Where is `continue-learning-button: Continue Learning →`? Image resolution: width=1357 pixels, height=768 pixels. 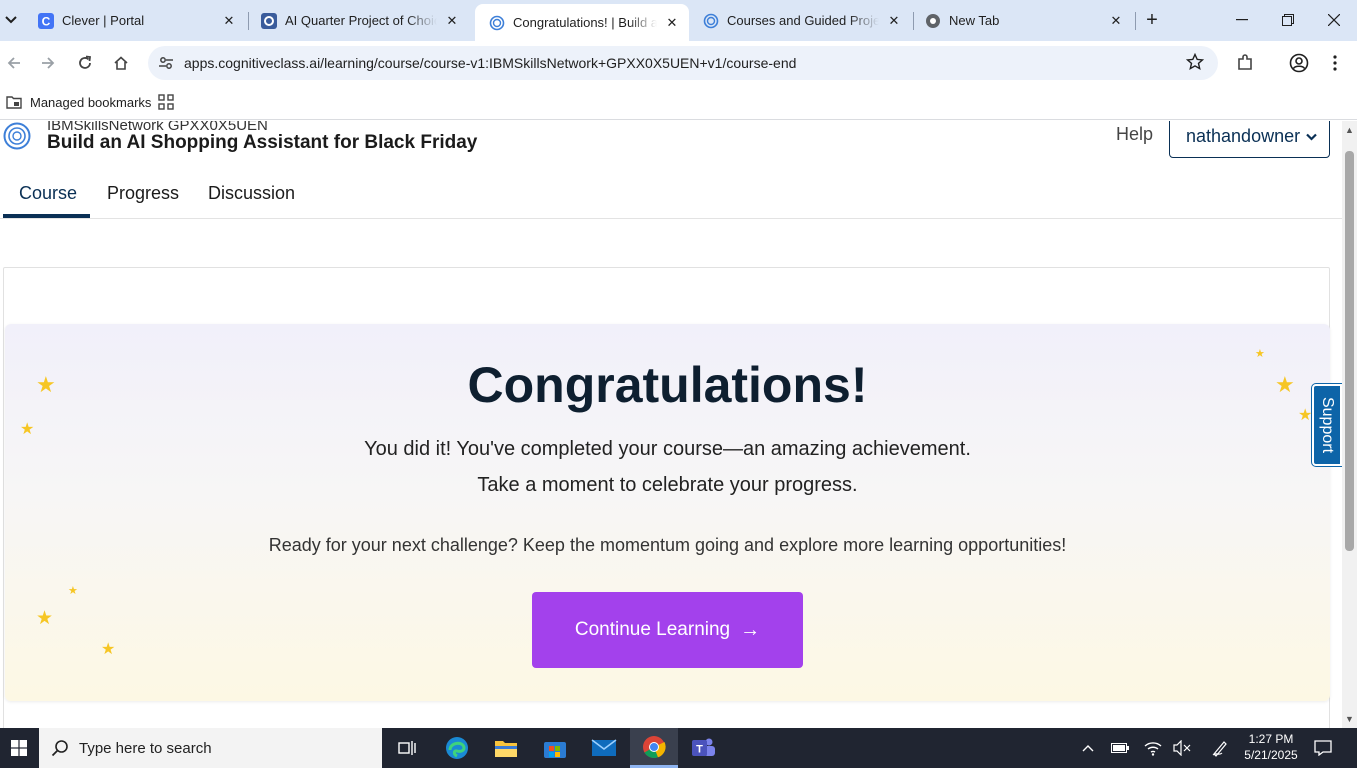 continue-learning-button: Continue Learning → is located at coordinates (667, 630).